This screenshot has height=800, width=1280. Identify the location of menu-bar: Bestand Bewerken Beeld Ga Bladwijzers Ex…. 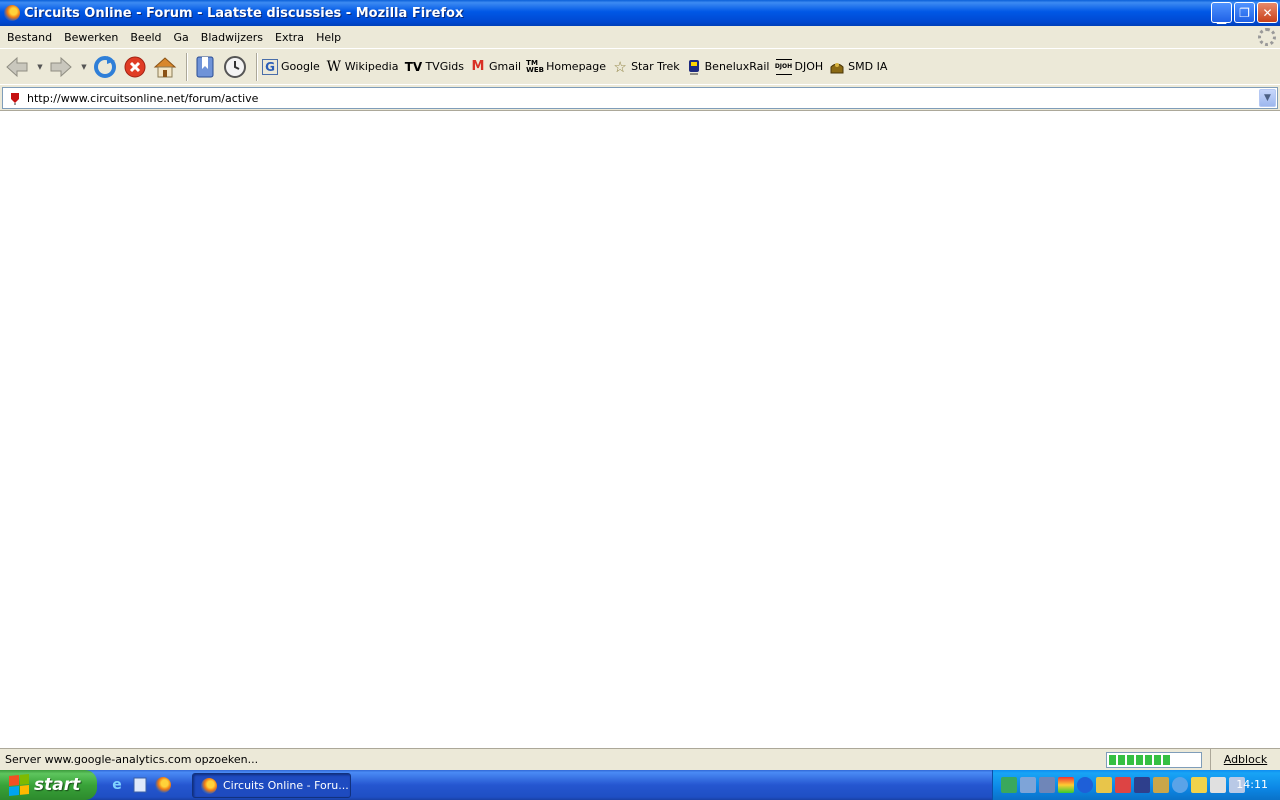
(640, 37).